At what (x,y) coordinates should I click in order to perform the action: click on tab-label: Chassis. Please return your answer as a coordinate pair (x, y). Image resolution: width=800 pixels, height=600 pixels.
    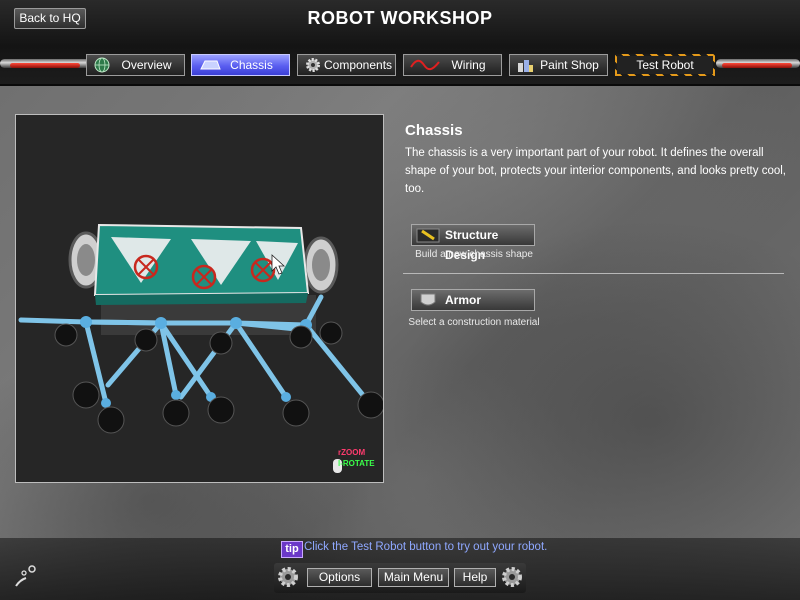
    Looking at the image, I should click on (251, 65).